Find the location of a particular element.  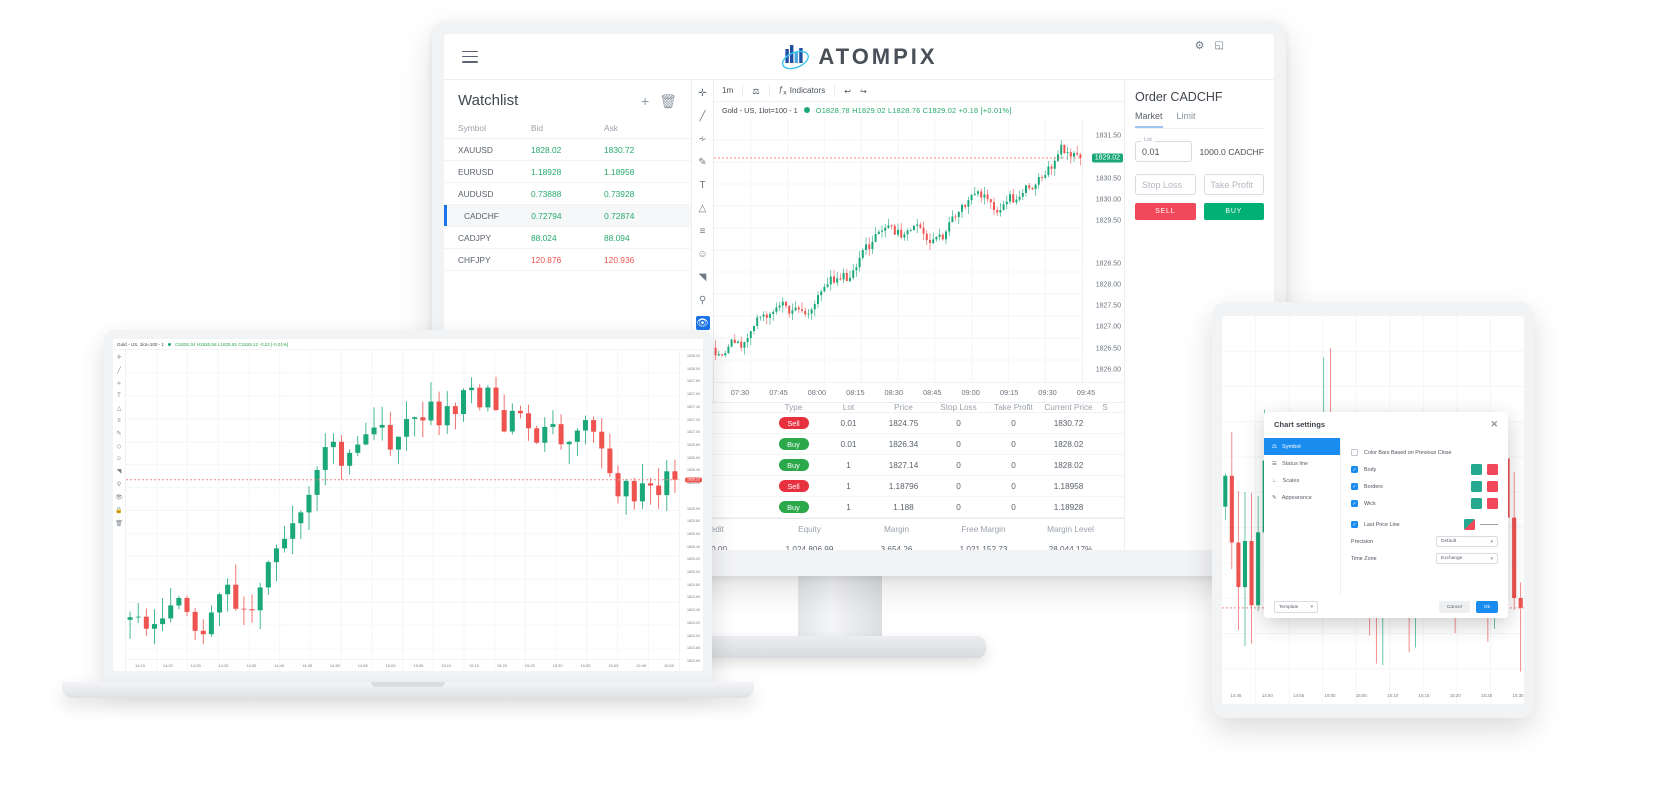

option-row-wick: ✓ Wick is located at coordinates (1424, 503).